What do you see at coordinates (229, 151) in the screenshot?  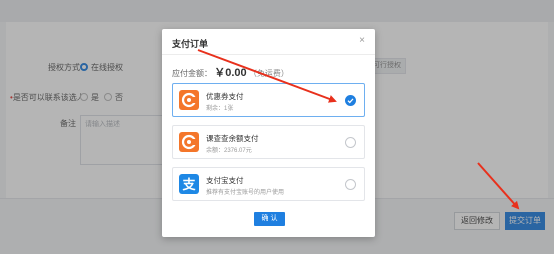 I see `option-sub: 余额：2376.07元` at bounding box center [229, 151].